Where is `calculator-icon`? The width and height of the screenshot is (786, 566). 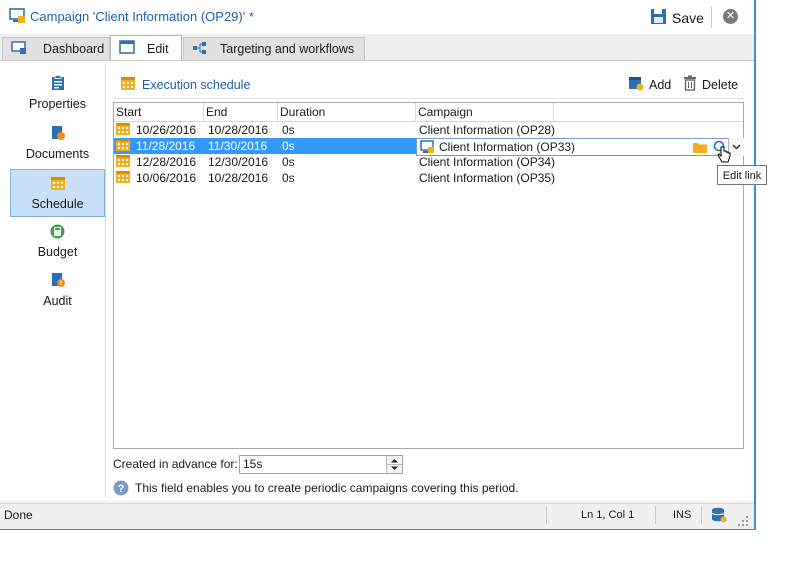 calculator-icon is located at coordinates (57, 233).